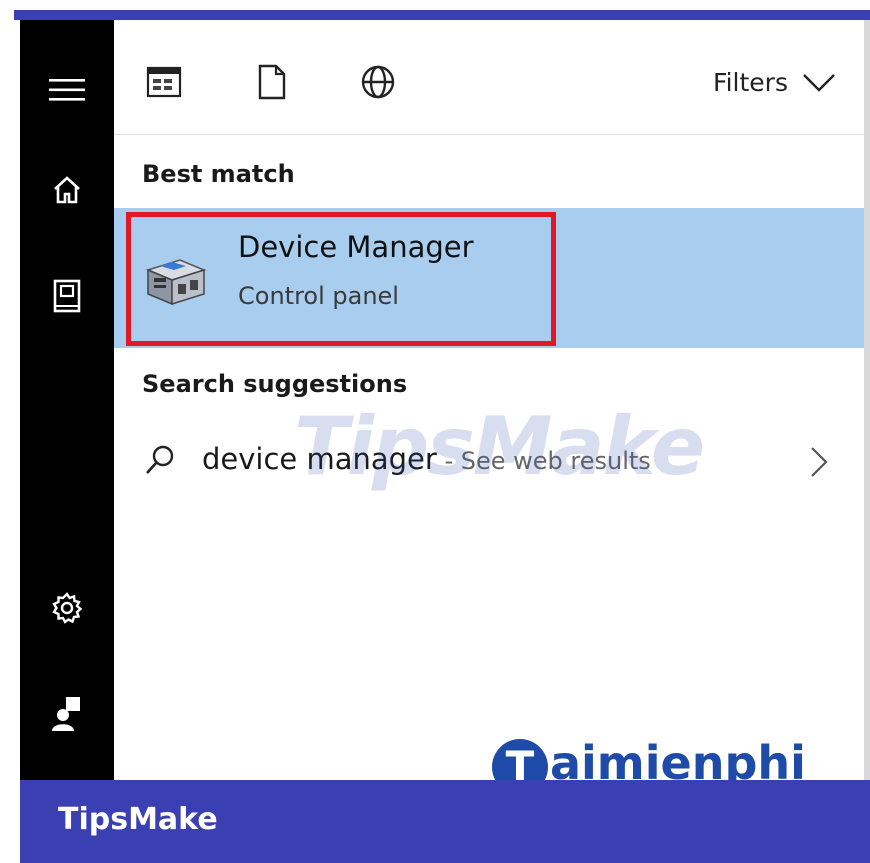  Describe the element at coordinates (442, 15) in the screenshot. I see `top-border-band` at that location.